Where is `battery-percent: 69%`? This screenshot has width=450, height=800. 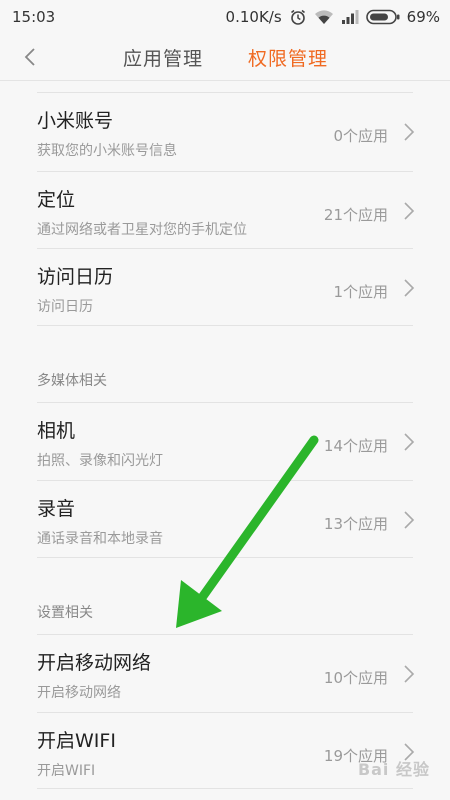
battery-percent: 69% is located at coordinates (423, 17).